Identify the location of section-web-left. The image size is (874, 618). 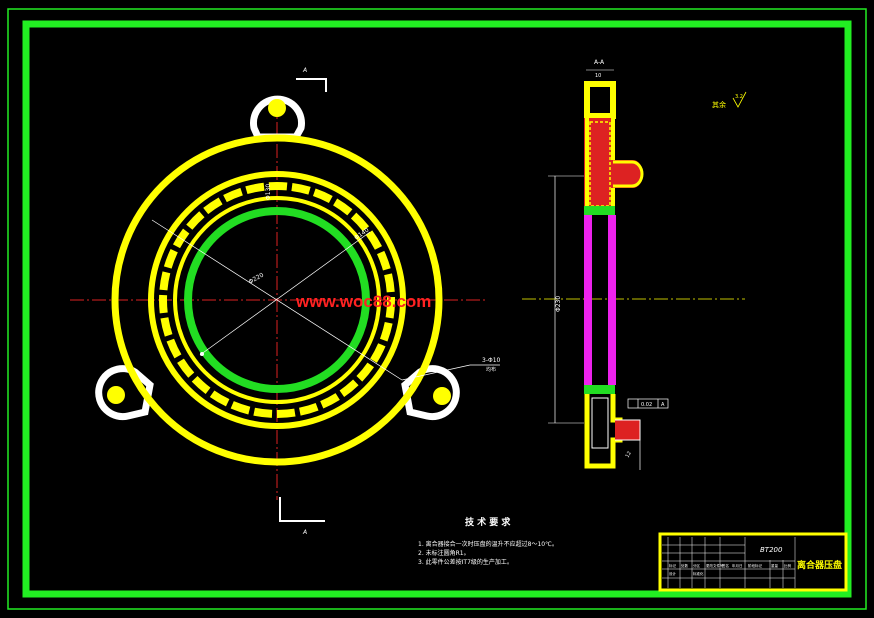
(588, 300).